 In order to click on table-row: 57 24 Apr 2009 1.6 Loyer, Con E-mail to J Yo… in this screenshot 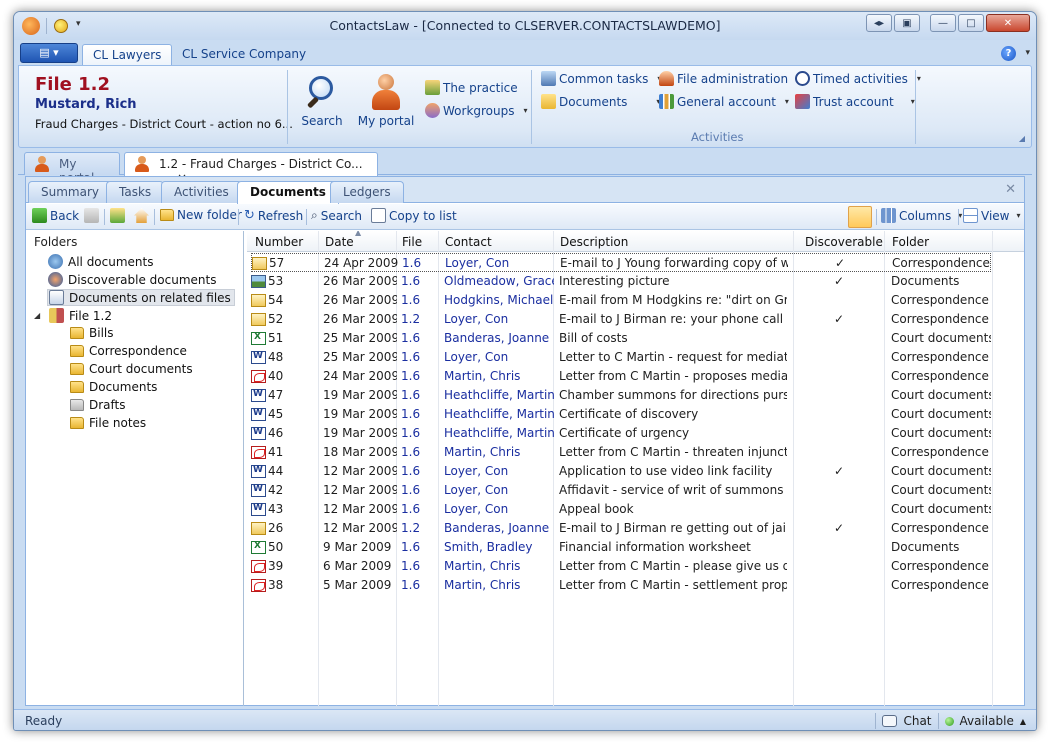, I will do `click(621, 262)`.